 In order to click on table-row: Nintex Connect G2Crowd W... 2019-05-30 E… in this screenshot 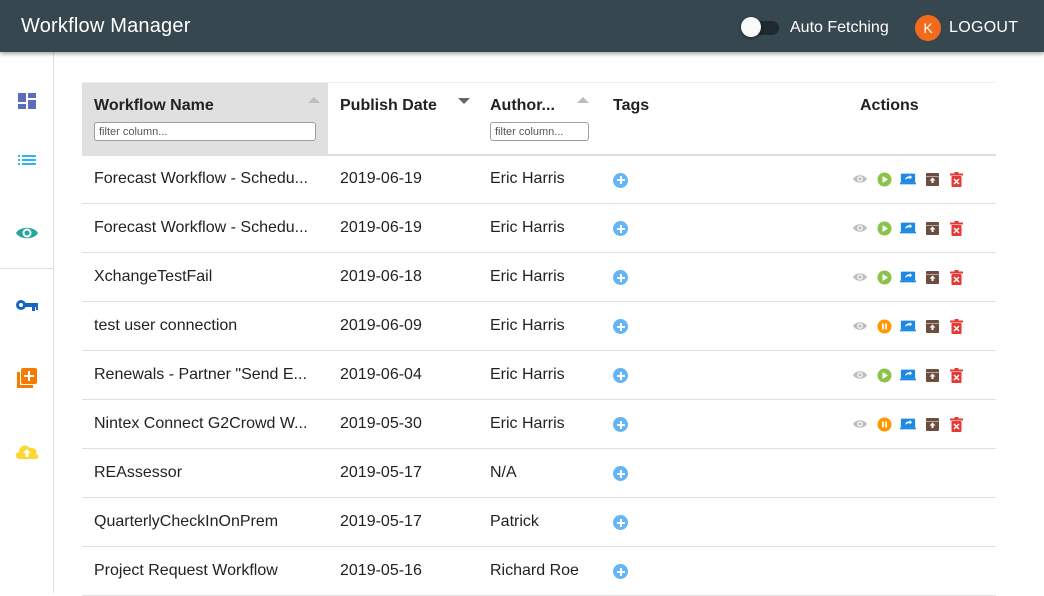, I will do `click(539, 424)`.